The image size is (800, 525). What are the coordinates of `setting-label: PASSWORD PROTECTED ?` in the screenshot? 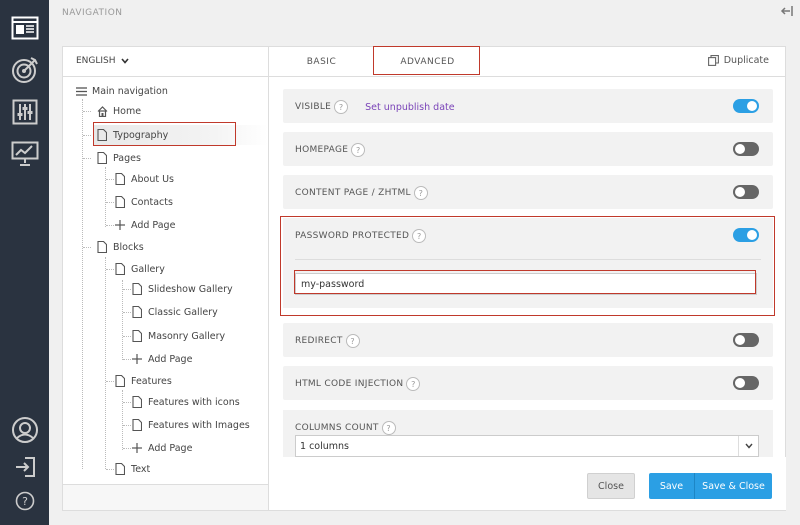 It's located at (361, 236).